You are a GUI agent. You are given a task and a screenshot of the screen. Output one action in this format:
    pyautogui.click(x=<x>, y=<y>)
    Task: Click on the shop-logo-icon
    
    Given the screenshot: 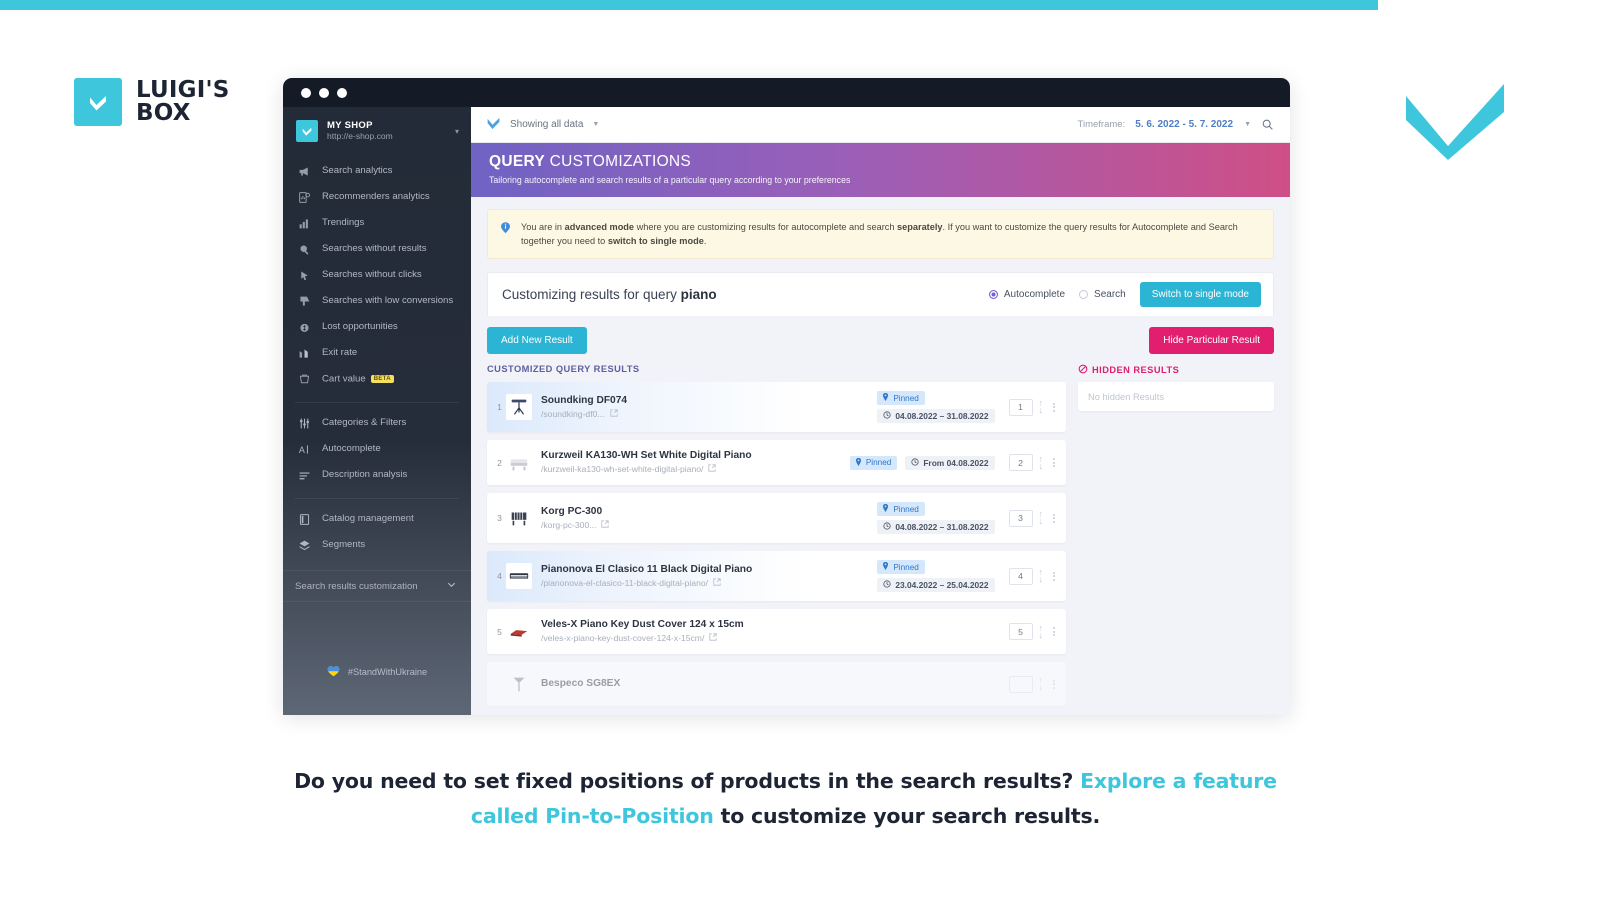 What is the action you would take?
    pyautogui.click(x=307, y=131)
    